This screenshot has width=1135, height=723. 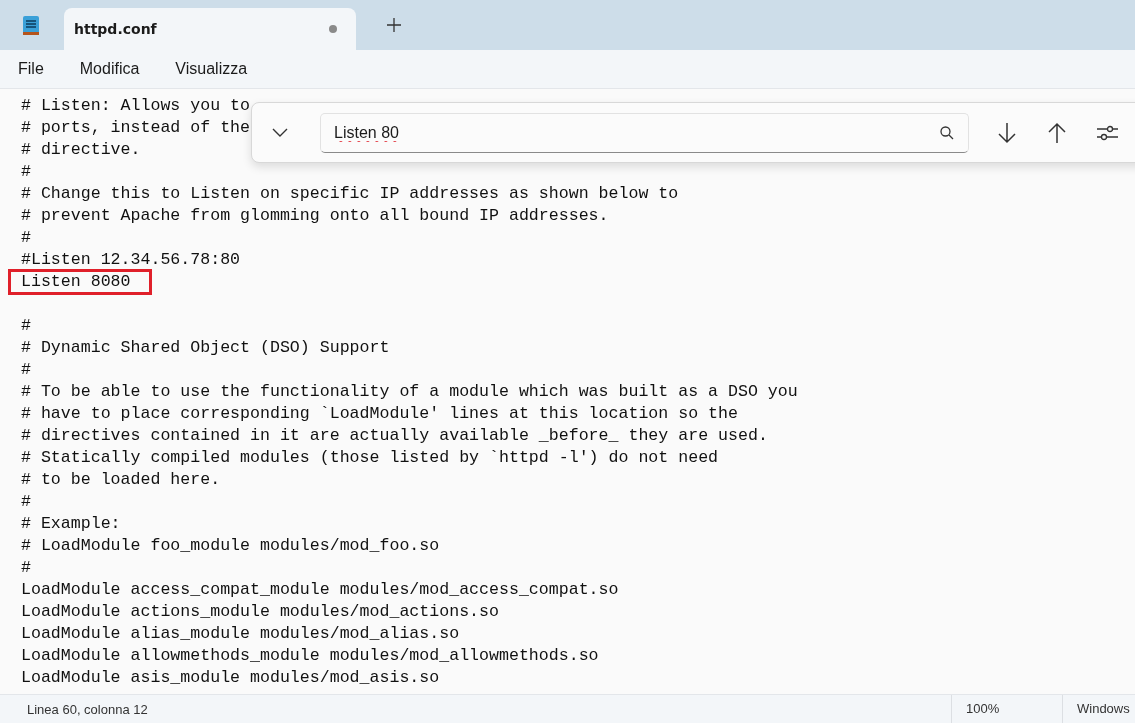 I want to click on code-line: LoadModule access_compat_module modules/mod_access_compat.so, so click(x=320, y=590).